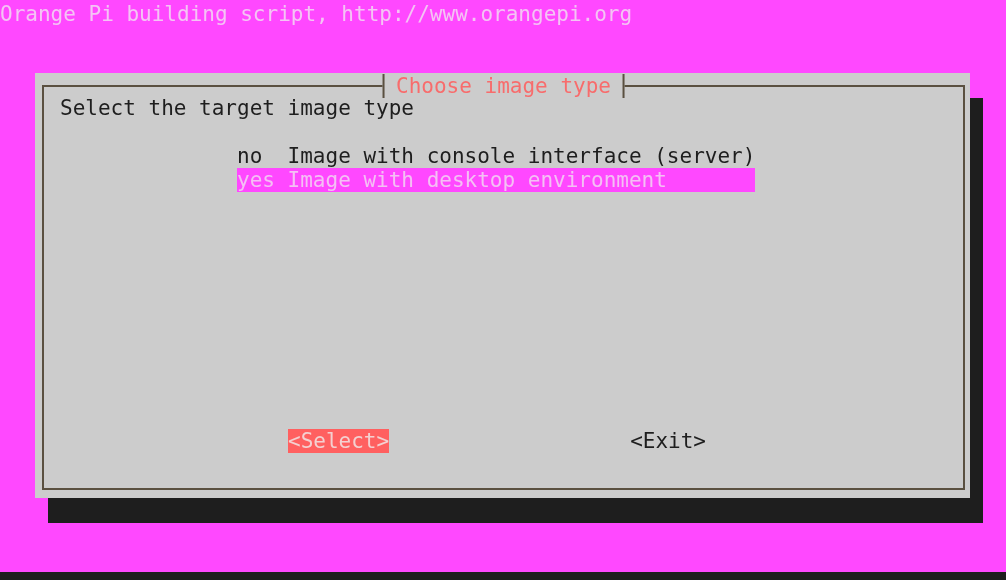 This screenshot has height=580, width=1006. I want to click on dialog-button: <Exit>, so click(668, 441).